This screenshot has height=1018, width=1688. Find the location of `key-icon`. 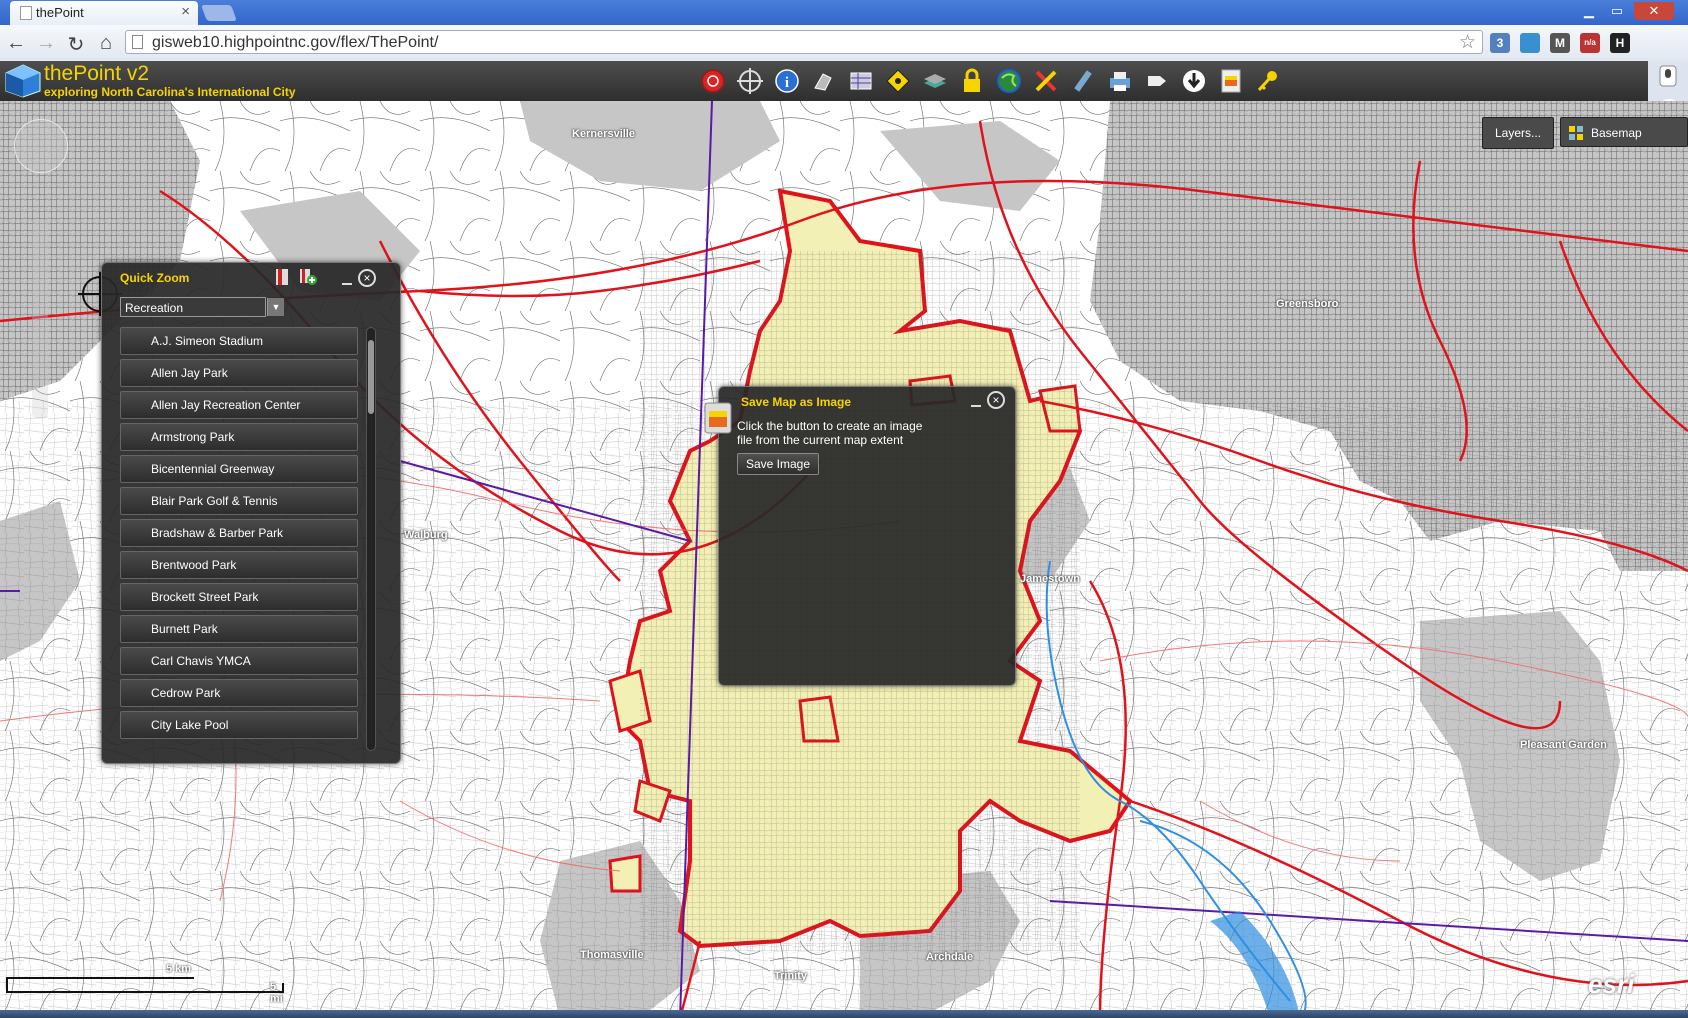

key-icon is located at coordinates (1268, 81).